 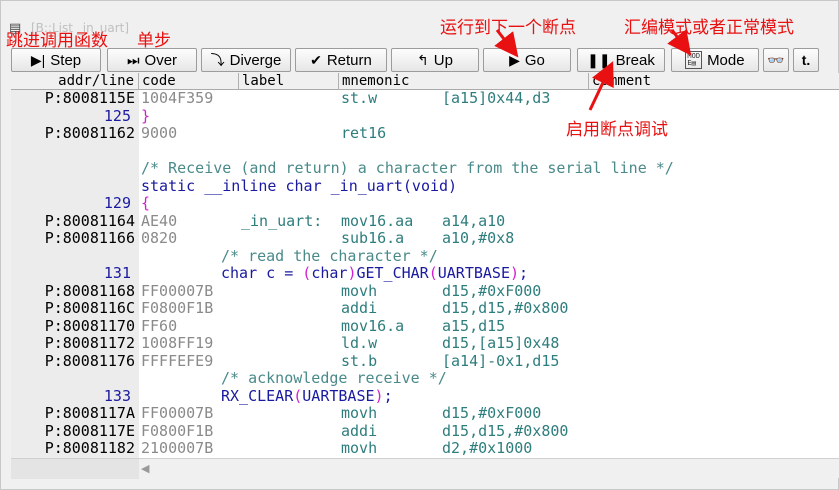 I want to click on listing-row: P:80081176 FFFFEFE9 st.b [a14]-0x1,d15, so click(x=425, y=361).